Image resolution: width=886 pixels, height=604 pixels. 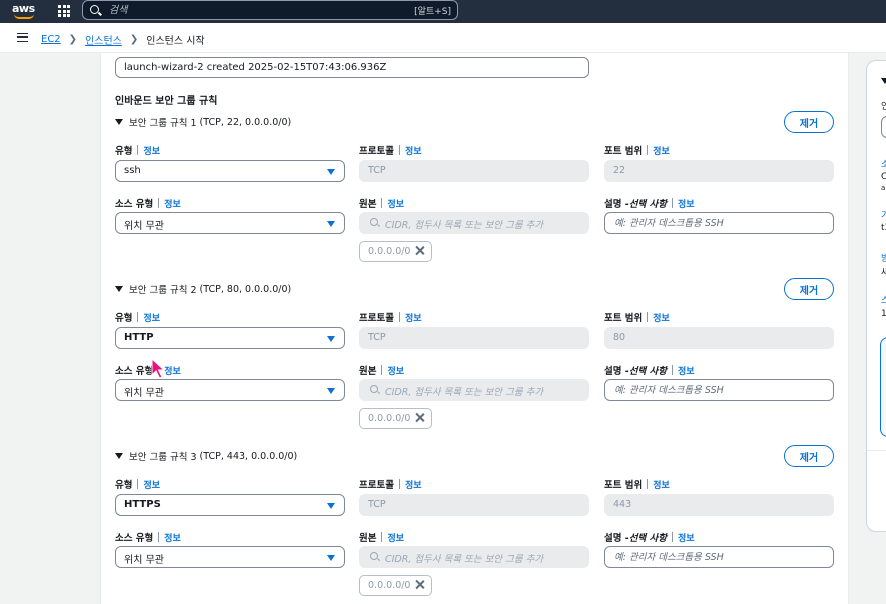 I want to click on mouse-cursor-icon, so click(x=158, y=368).